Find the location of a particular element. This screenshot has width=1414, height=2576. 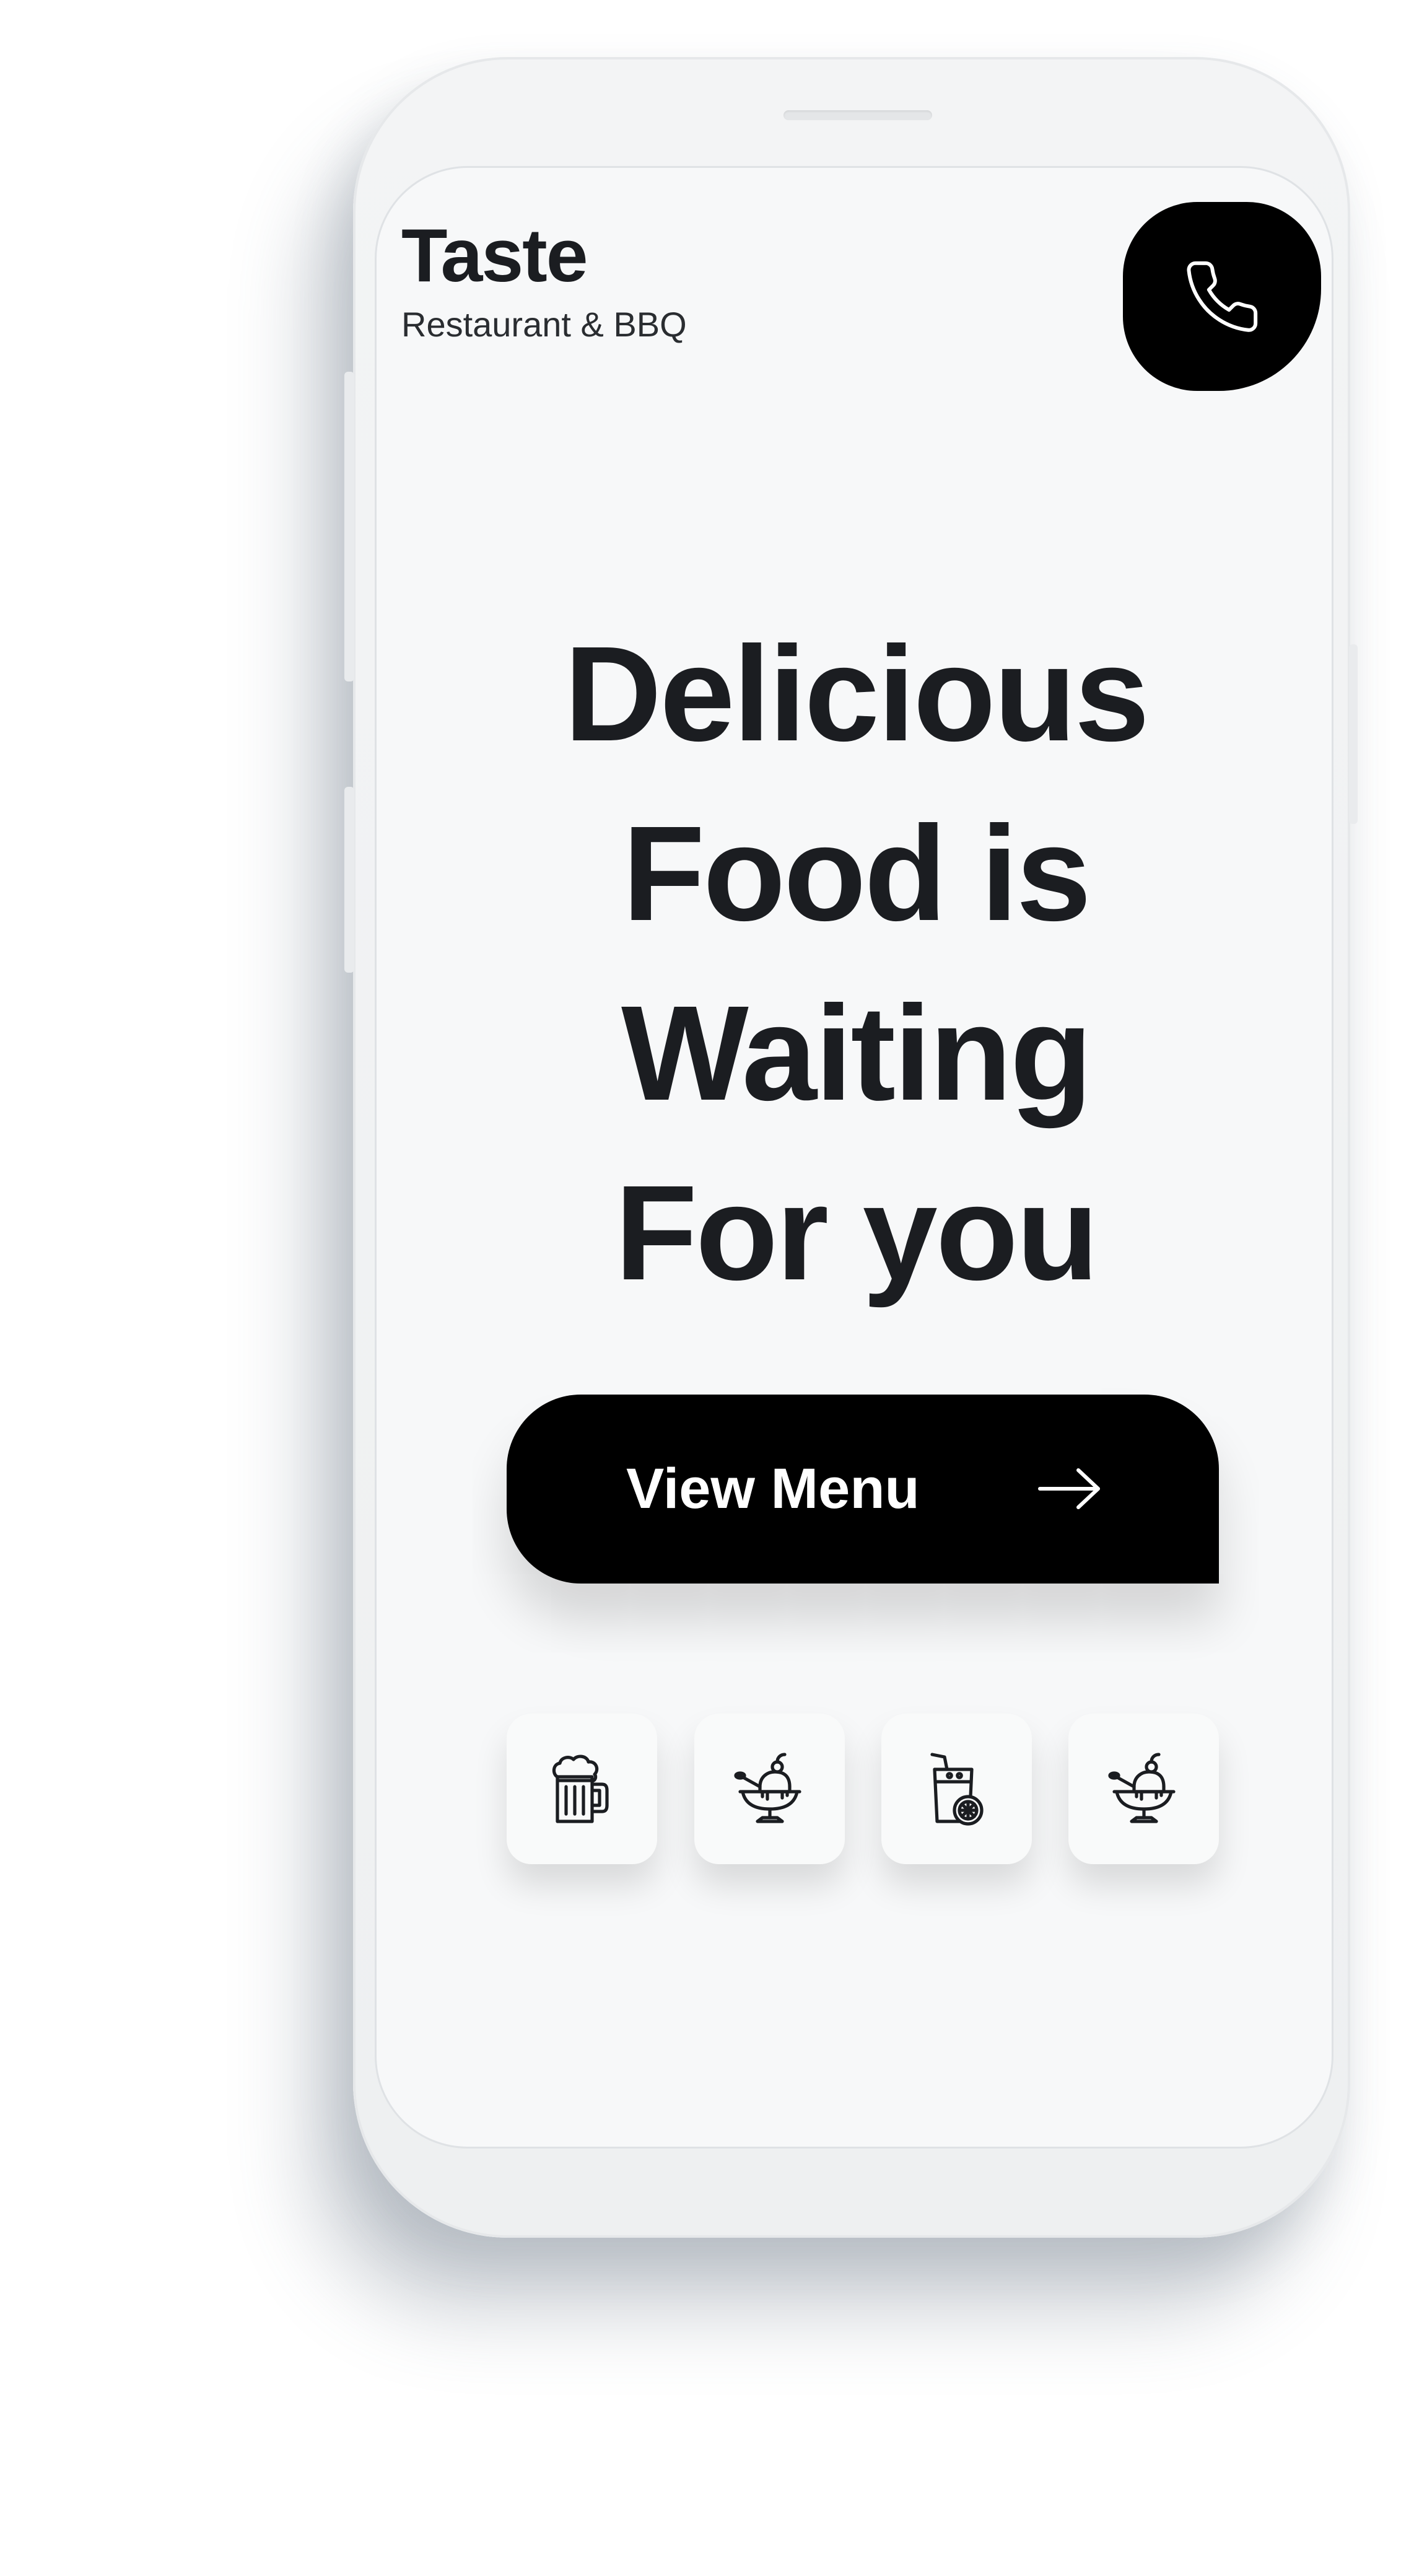

brand-name: Taste is located at coordinates (495, 255).